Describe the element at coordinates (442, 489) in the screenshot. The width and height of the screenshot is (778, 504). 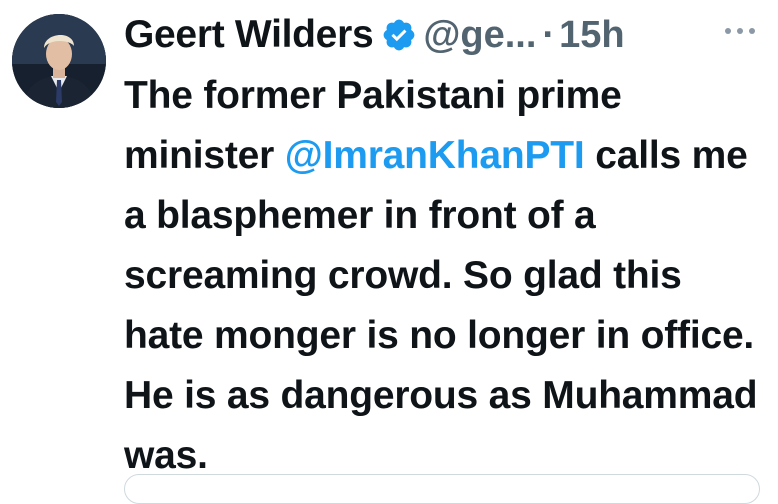
I see `embedded-card` at that location.